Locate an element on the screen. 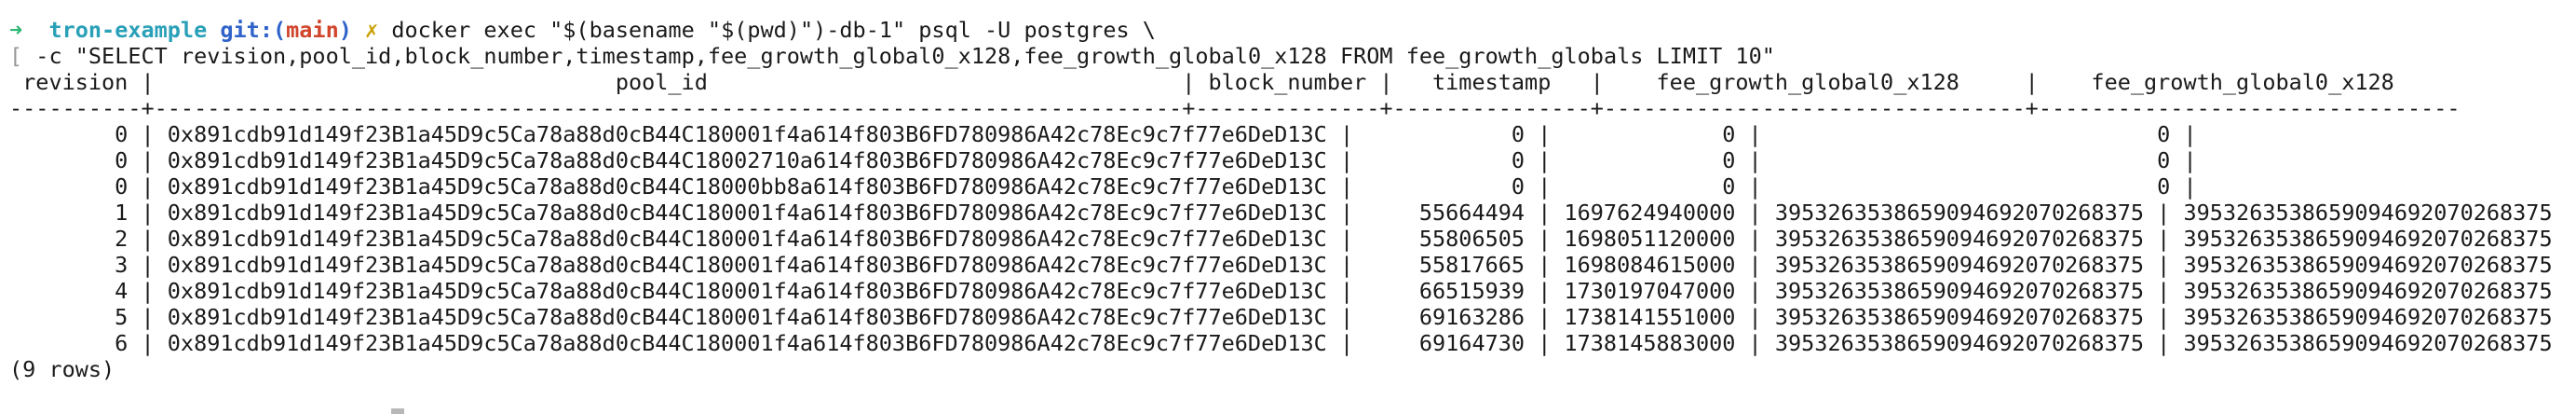 This screenshot has height=414, width=2576. row-count: (9 rows) is located at coordinates (62, 369).